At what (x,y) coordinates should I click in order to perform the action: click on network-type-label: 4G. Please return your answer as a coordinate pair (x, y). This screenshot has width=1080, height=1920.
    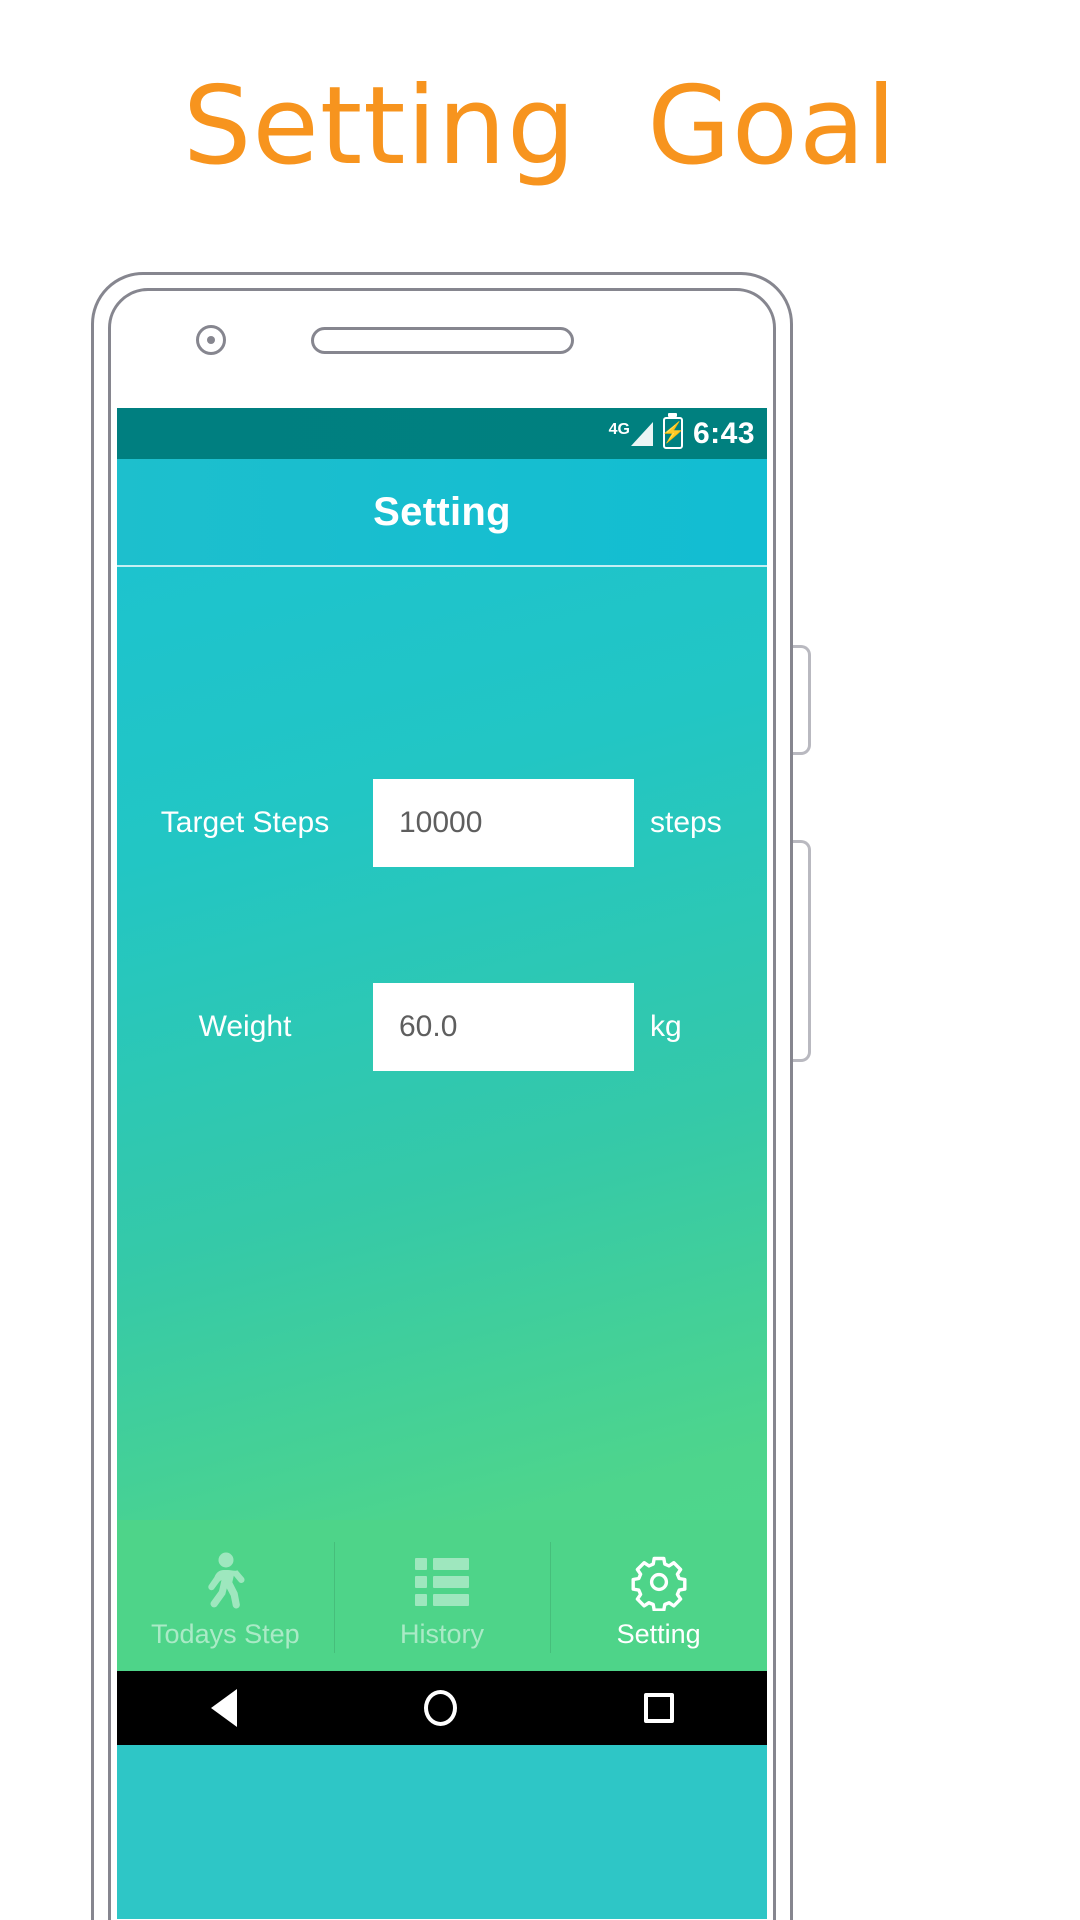
    Looking at the image, I should click on (619, 429).